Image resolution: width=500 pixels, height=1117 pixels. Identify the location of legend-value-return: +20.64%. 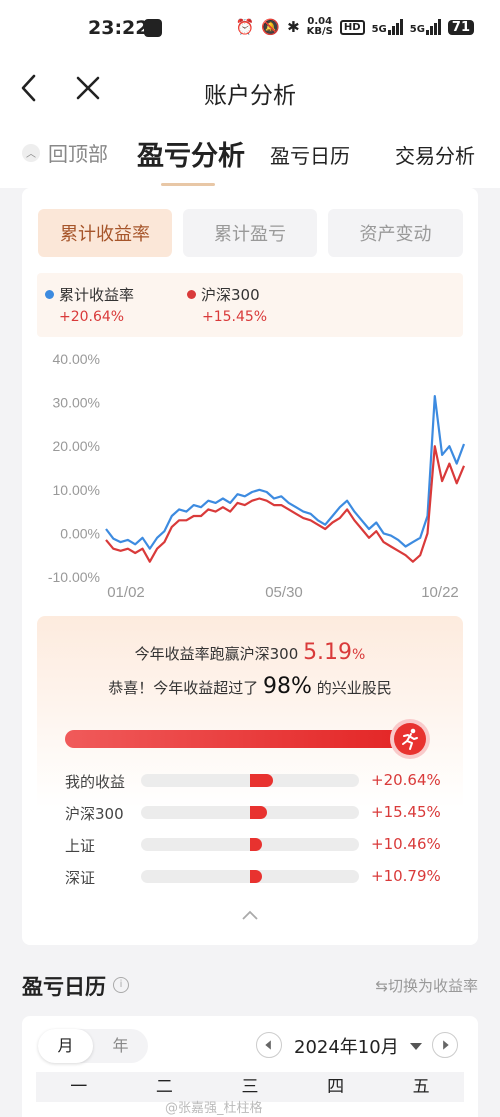
(92, 317).